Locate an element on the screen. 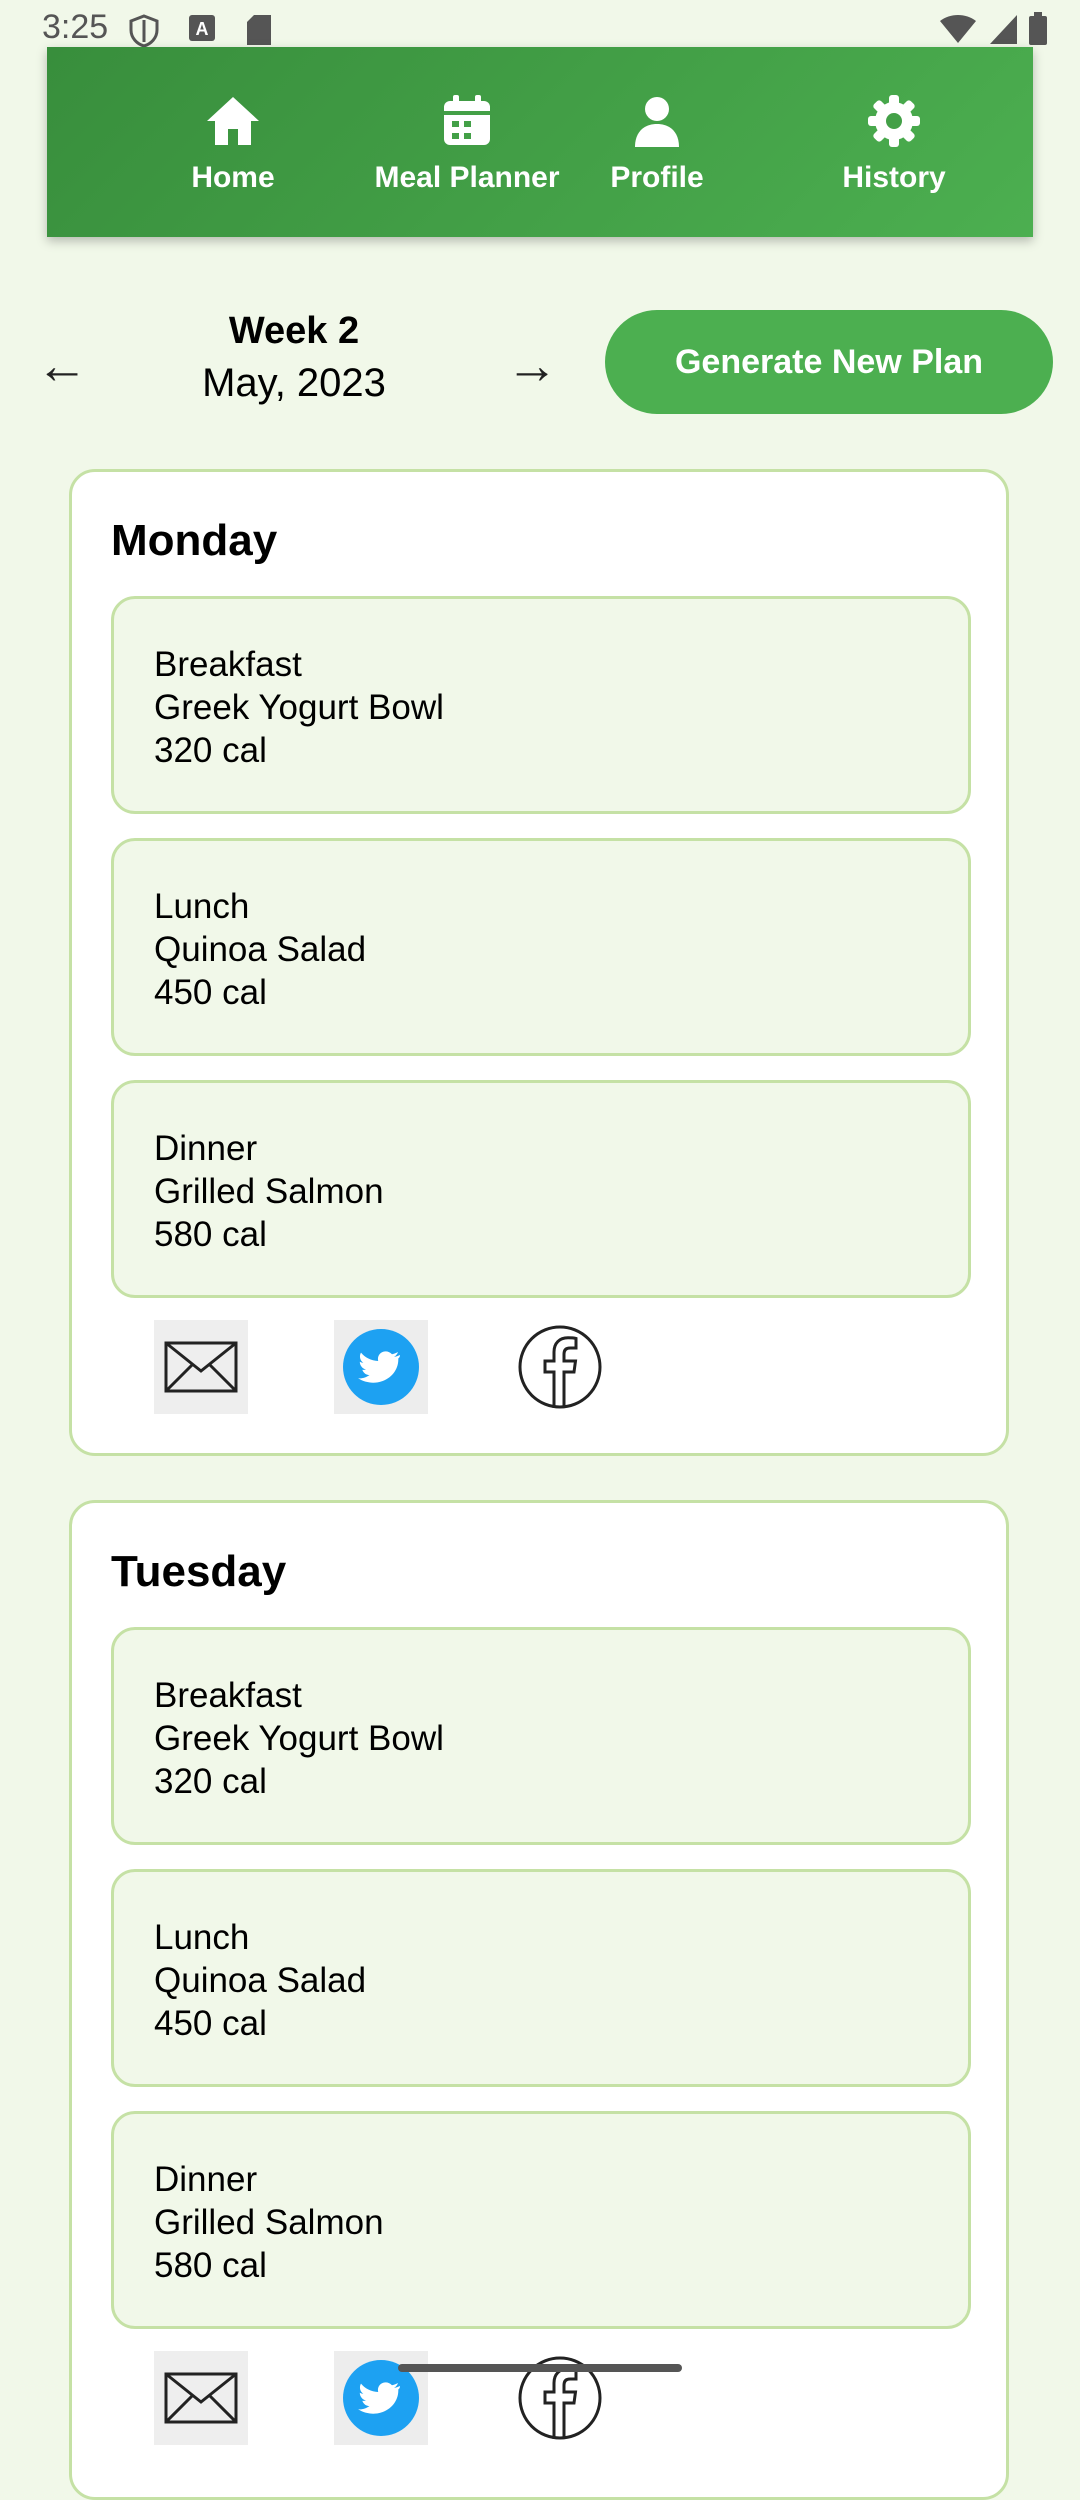 The width and height of the screenshot is (1080, 2500). status-icons-right is located at coordinates (993, 29).